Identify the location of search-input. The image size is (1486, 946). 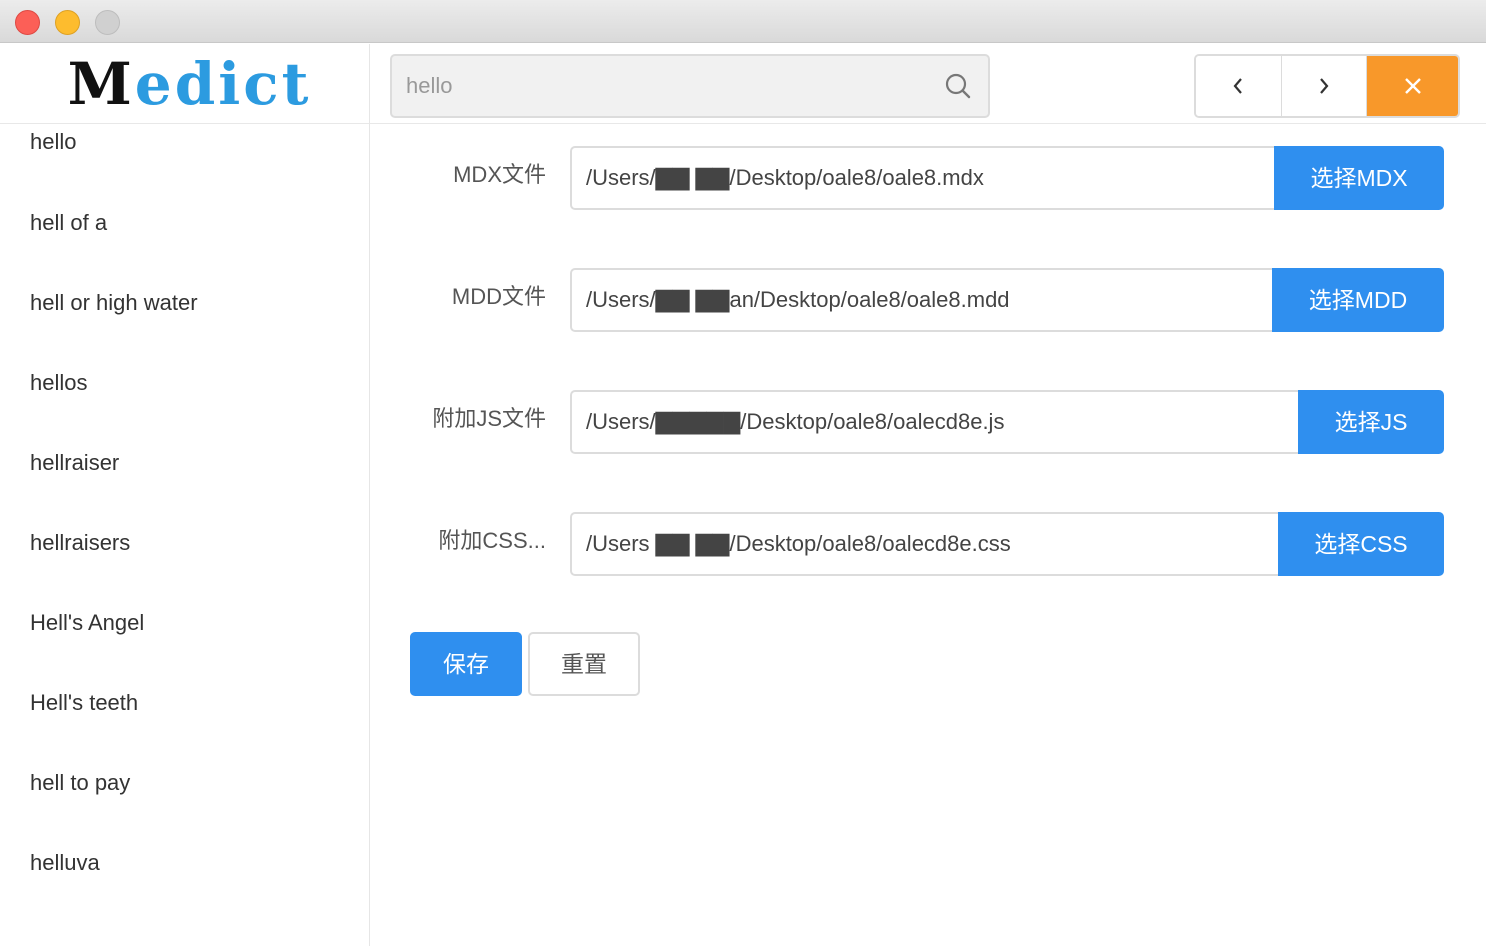
(666, 86).